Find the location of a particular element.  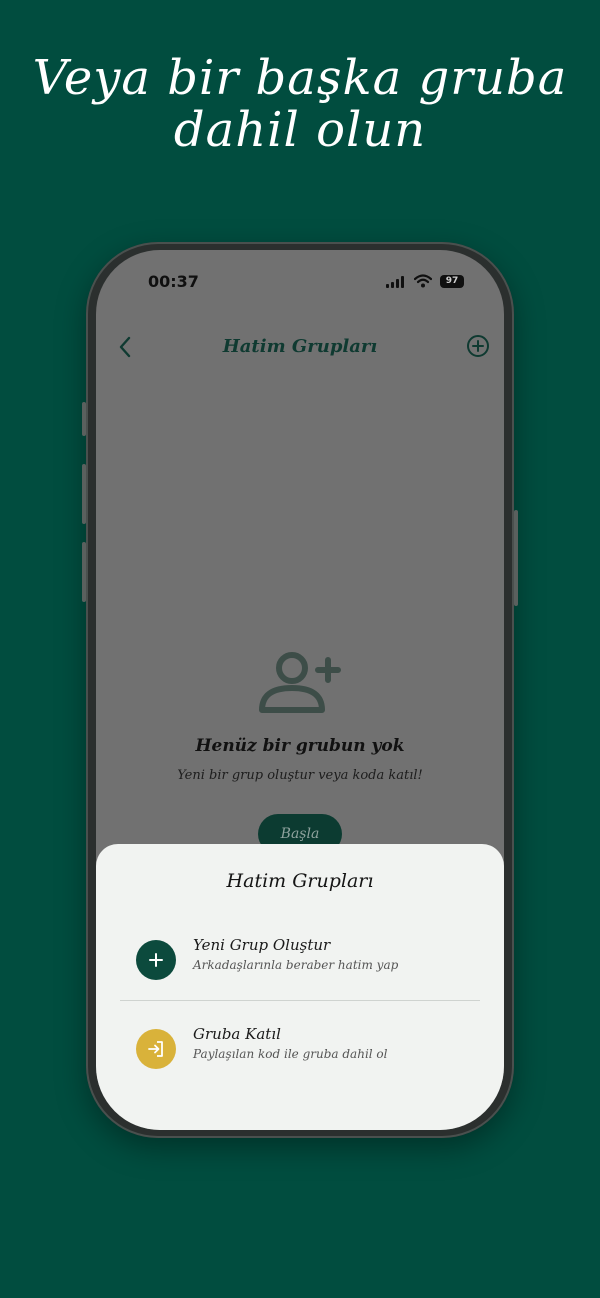

divider is located at coordinates (300, 1000).